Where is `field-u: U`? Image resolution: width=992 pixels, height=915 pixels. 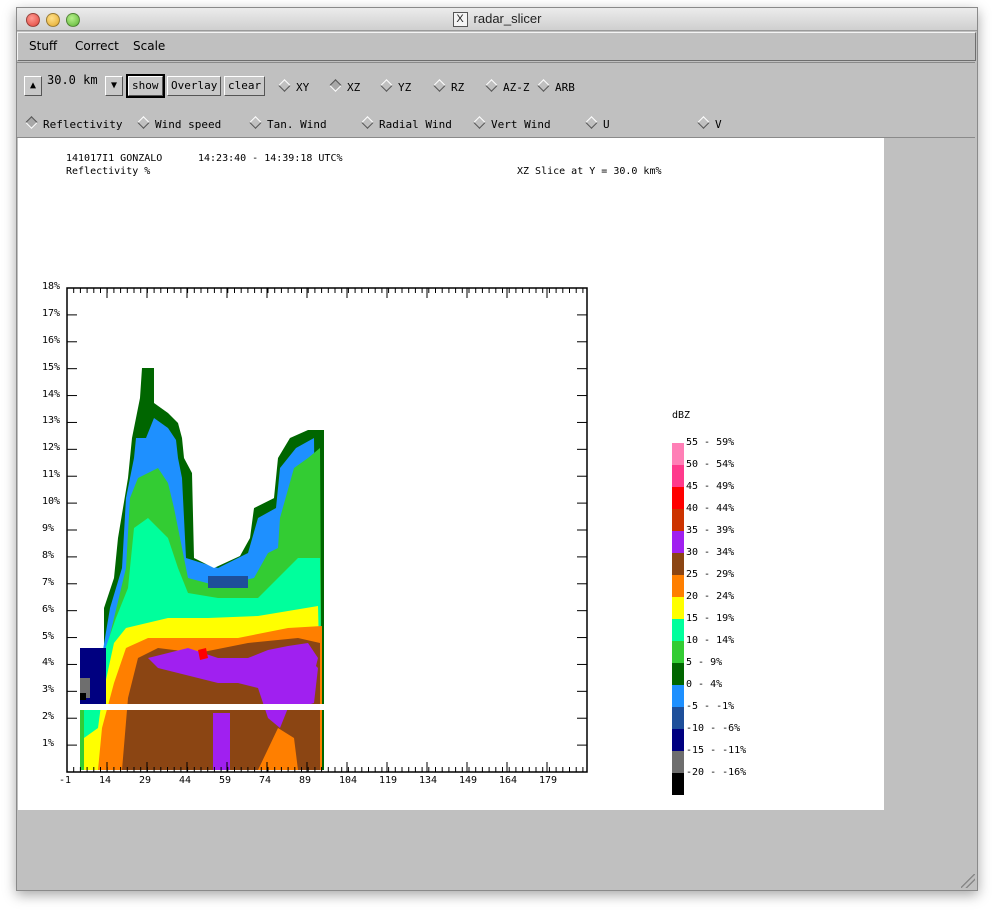 field-u: U is located at coordinates (597, 123).